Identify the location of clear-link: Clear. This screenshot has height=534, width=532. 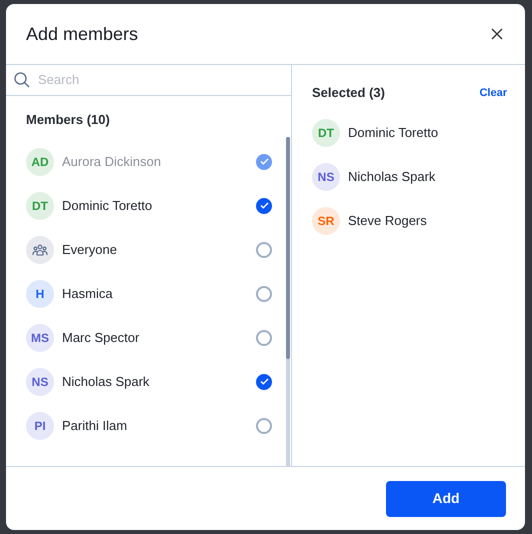
(493, 92).